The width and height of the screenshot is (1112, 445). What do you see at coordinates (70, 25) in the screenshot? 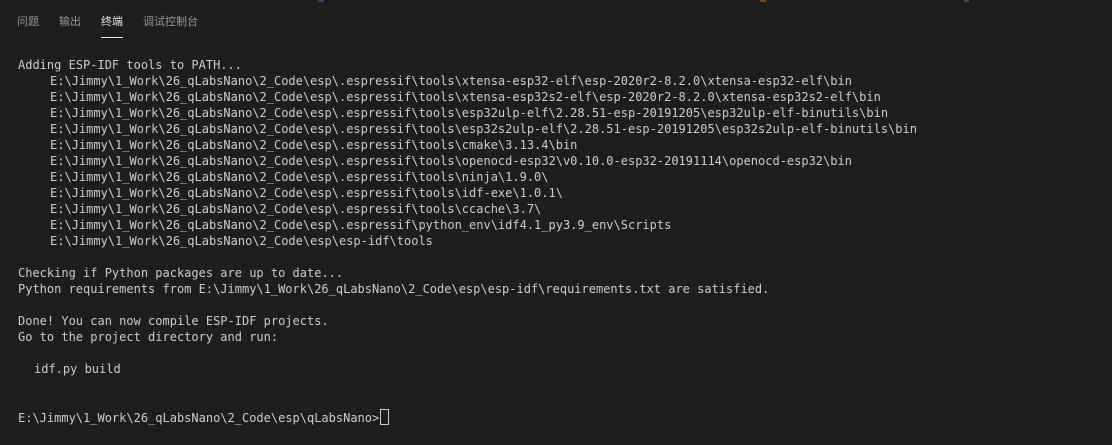
I see `tab-output: 输出` at bounding box center [70, 25].